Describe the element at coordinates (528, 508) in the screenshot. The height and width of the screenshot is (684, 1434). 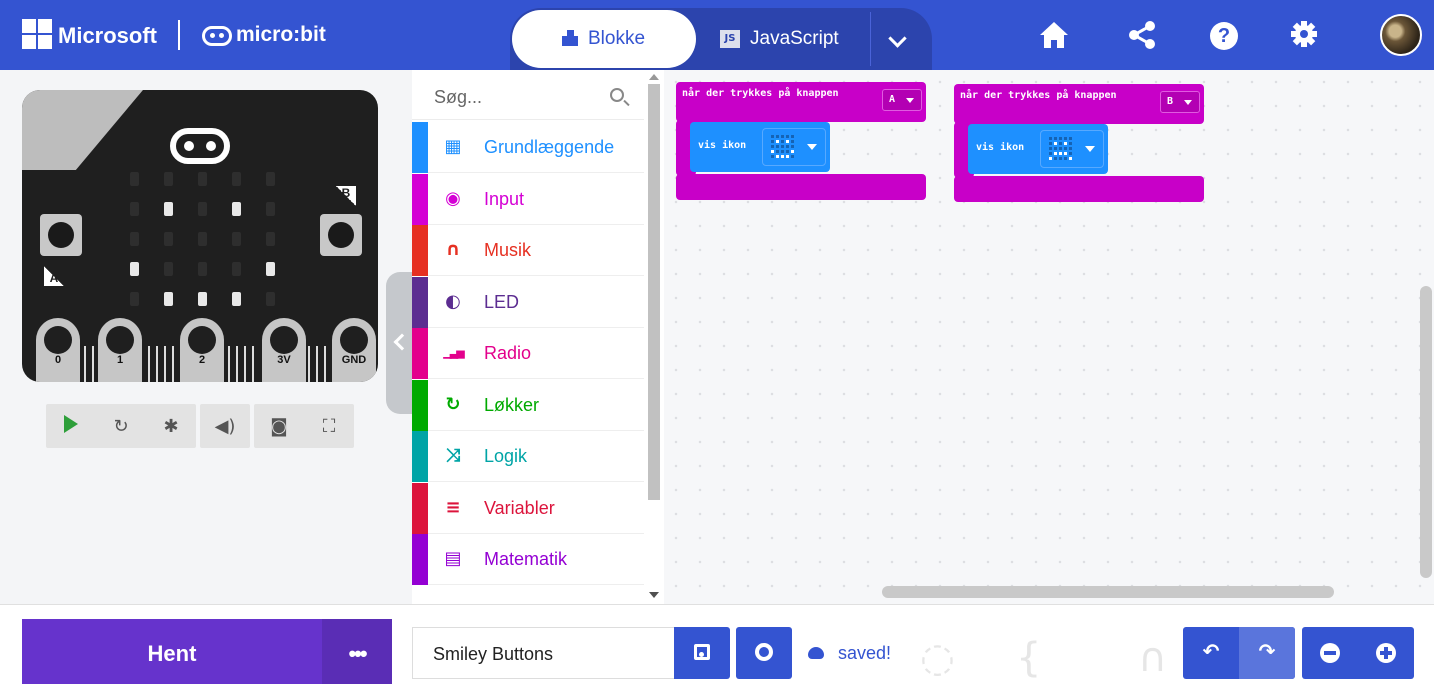
I see `category-variabler: ≡ Variabler` at that location.